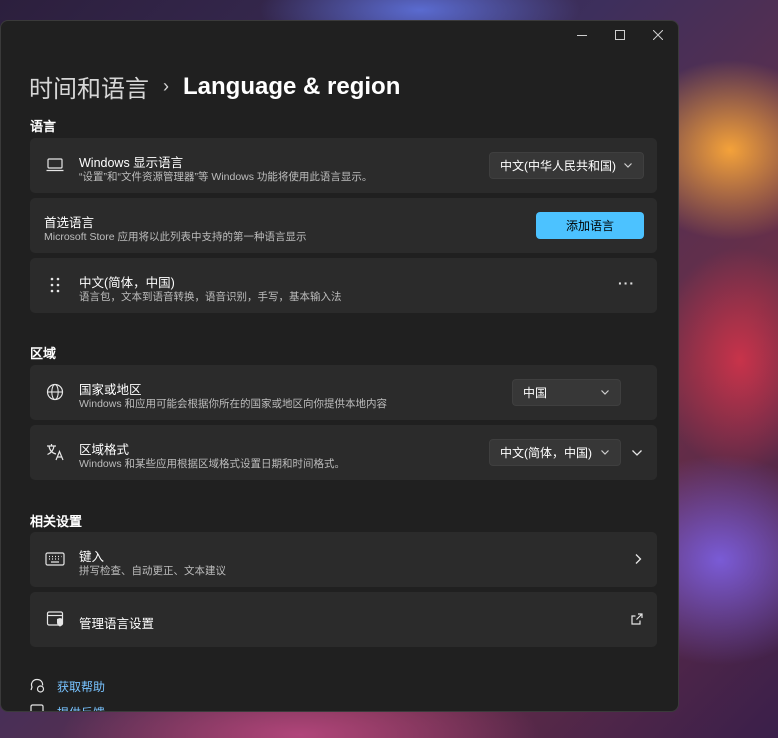  Describe the element at coordinates (535, 393) in the screenshot. I see `country-region-value: 中国` at that location.